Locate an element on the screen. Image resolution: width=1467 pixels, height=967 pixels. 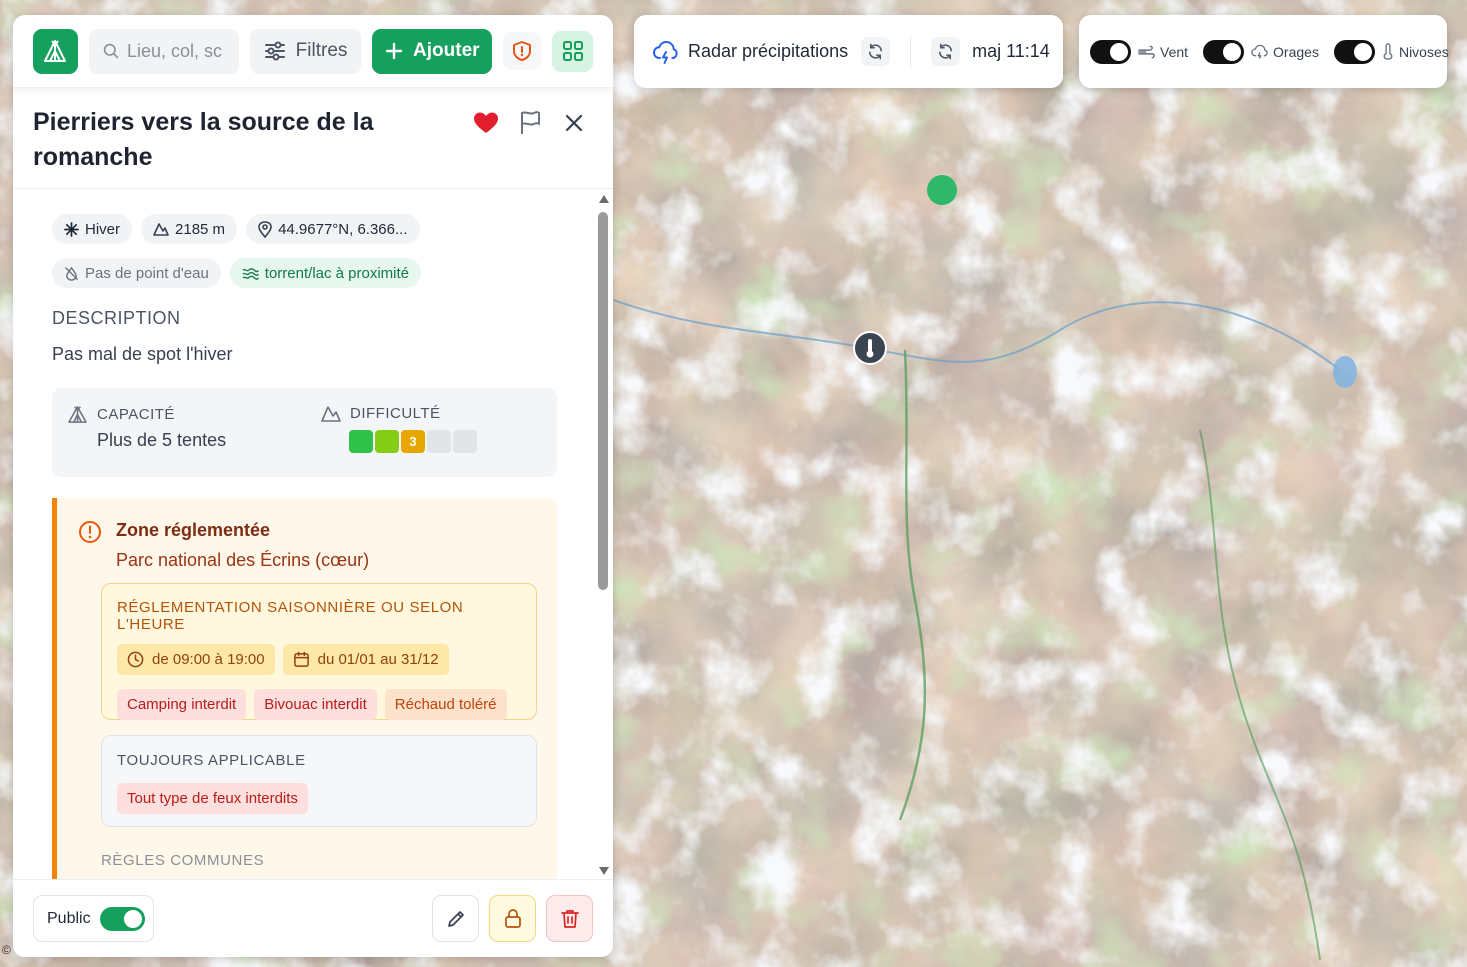
radar-divider is located at coordinates (911, 51).